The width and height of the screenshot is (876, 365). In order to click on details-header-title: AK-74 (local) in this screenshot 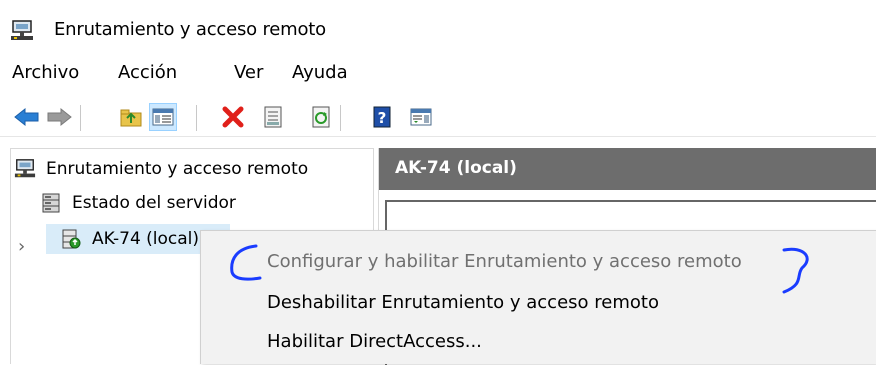, I will do `click(456, 168)`.